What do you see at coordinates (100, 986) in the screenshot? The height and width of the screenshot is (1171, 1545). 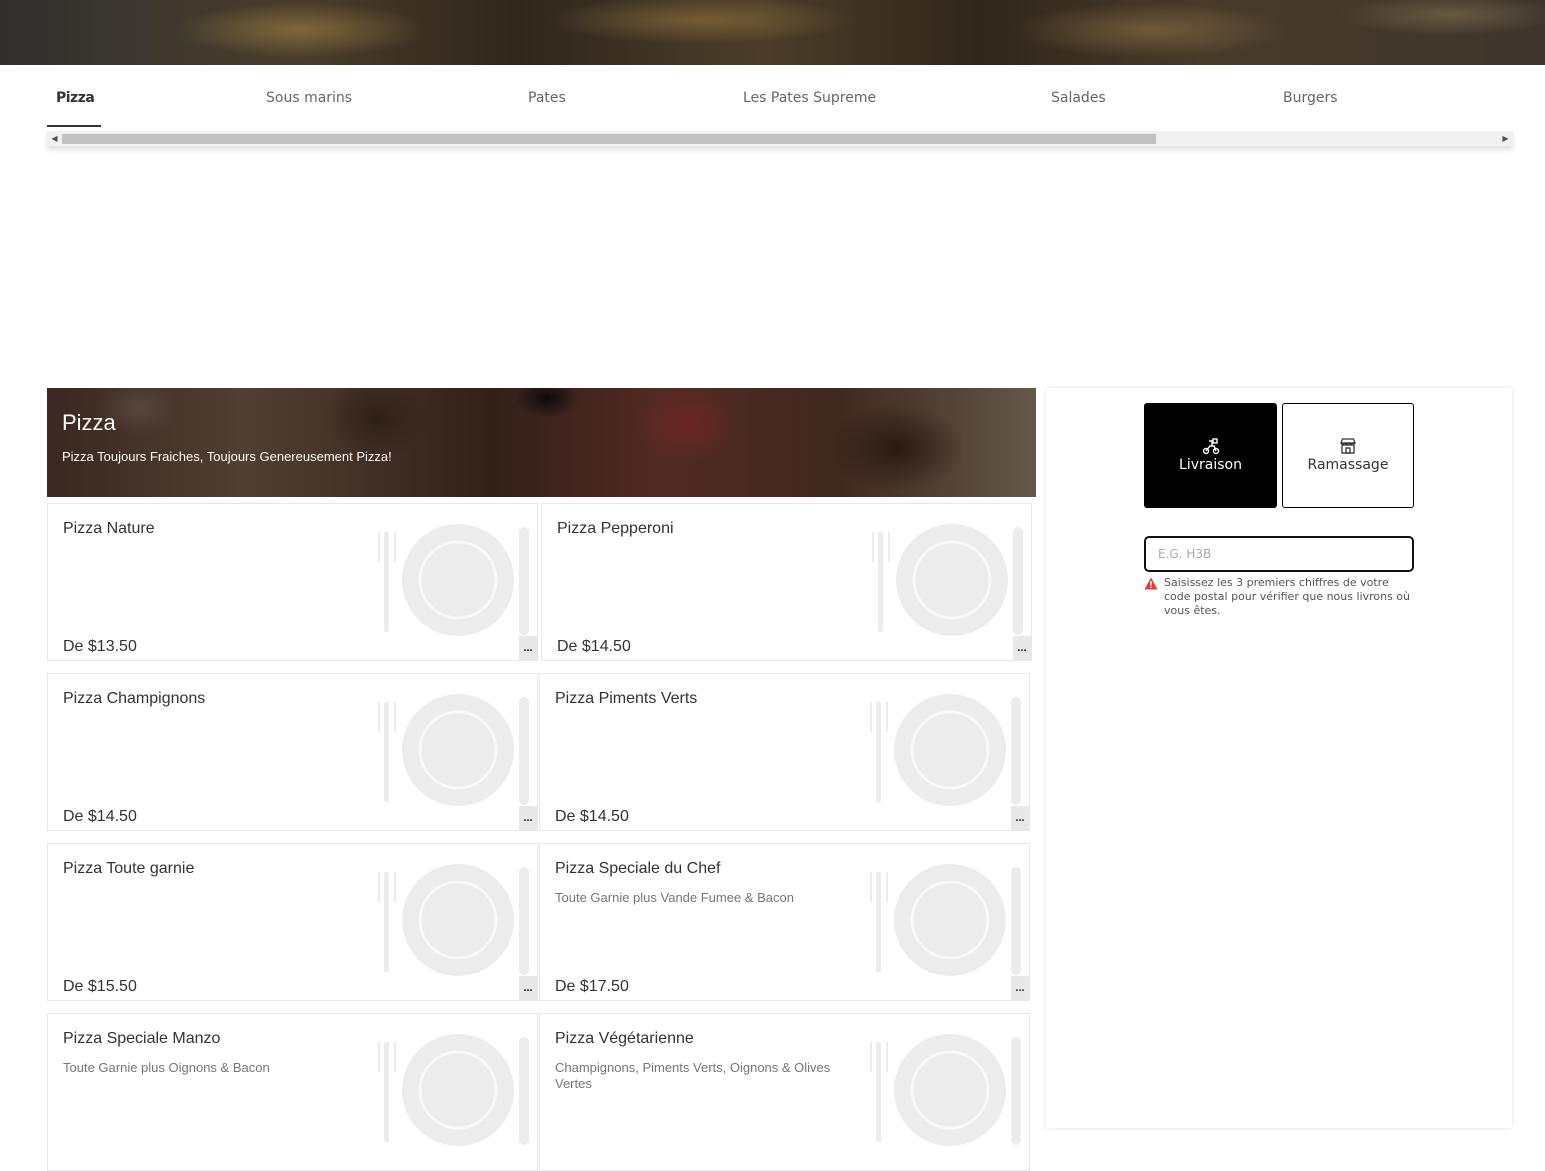 I see `menu-item-price: De $15.50` at bounding box center [100, 986].